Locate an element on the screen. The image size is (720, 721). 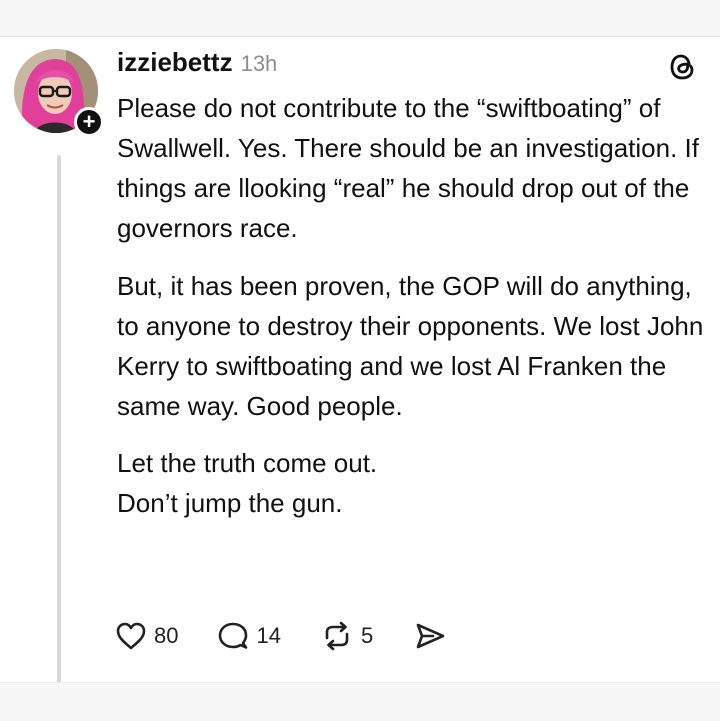
post-header: izziebettz 13h is located at coordinates (197, 63).